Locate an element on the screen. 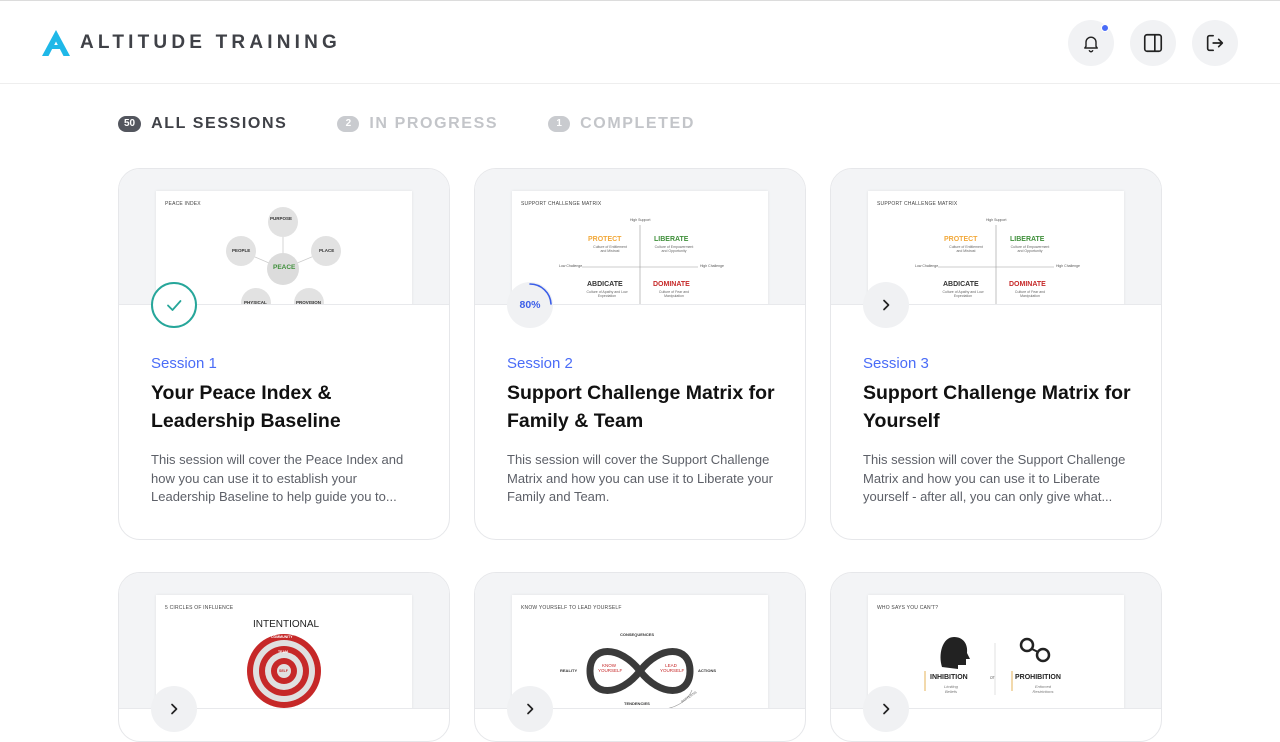 Image resolution: width=1280 pixels, height=742 pixels. progress-status-badge: 80% is located at coordinates (530, 305).